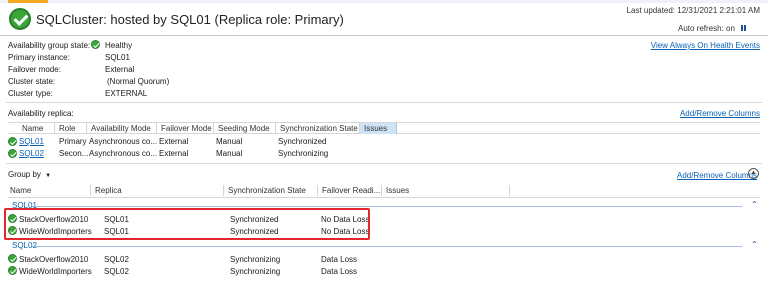 The image size is (768, 282). What do you see at coordinates (55, 271) in the screenshot?
I see `db-name: WideWorldImporters` at bounding box center [55, 271].